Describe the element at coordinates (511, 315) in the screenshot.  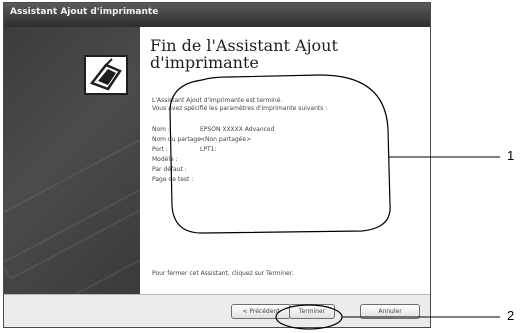
I see `callout-number-2: 2` at that location.